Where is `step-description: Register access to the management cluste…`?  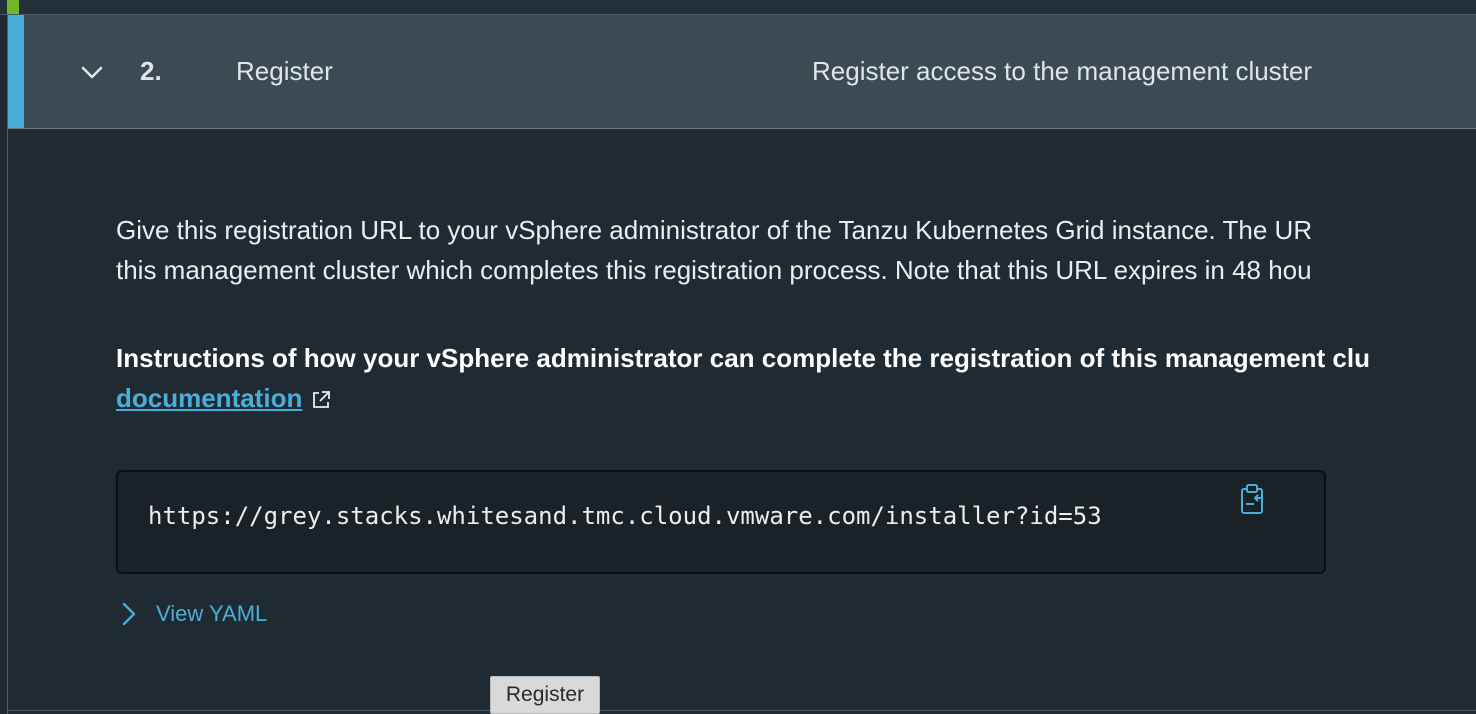 step-description: Register access to the management cluste… is located at coordinates (1062, 71).